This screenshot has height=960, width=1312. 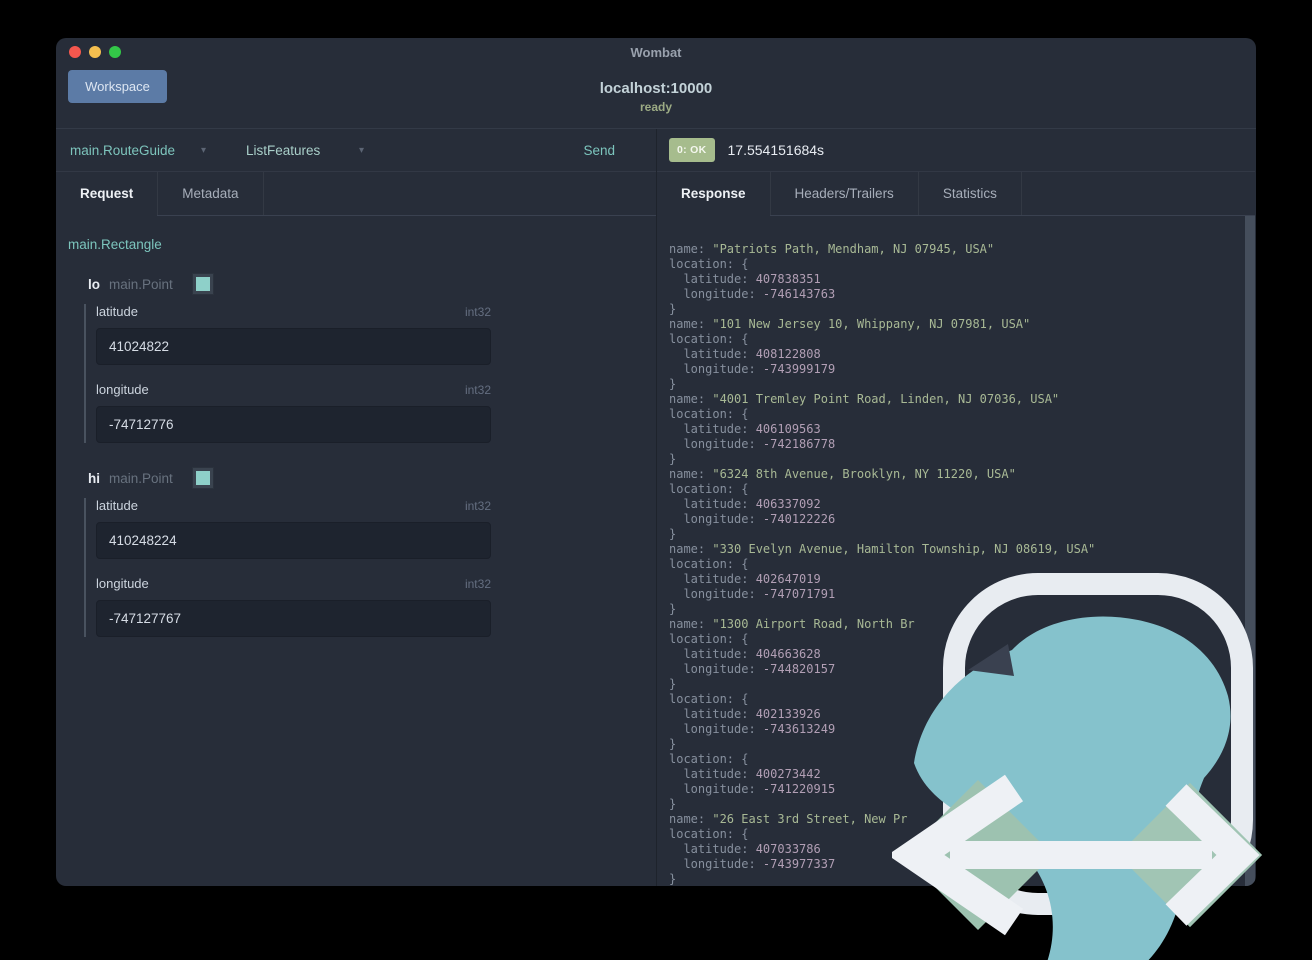 I want to click on message-type-label: main.Rectangle, so click(x=115, y=244).